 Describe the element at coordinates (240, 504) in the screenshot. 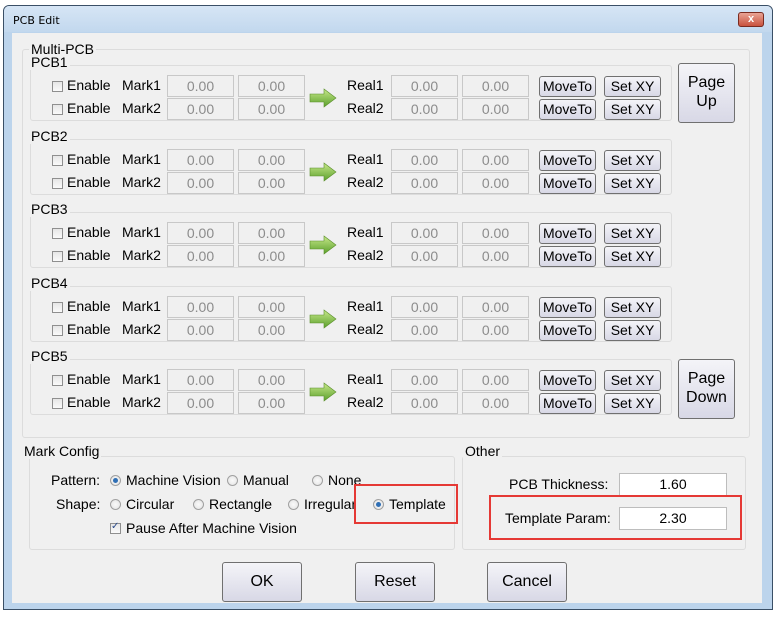

I see `shape-option-rectangle: Rectangle` at that location.